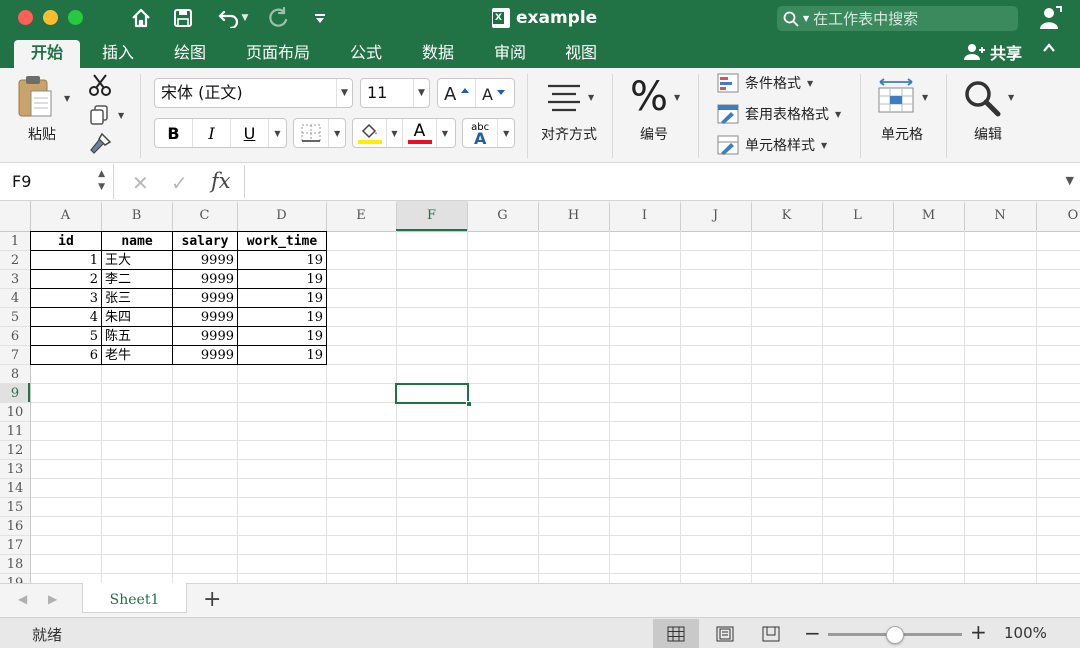 Image resolution: width=1080 pixels, height=648 pixels. I want to click on next-sheet-icon: ▶, so click(52, 599).